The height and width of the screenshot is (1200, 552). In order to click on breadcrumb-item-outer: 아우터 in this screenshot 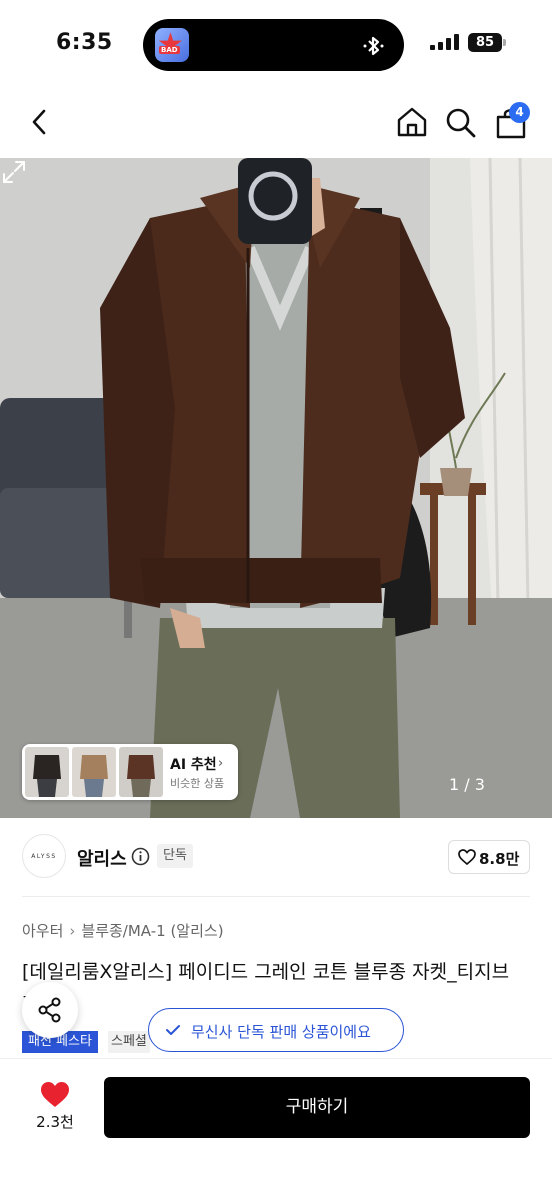, I will do `click(42, 930)`.